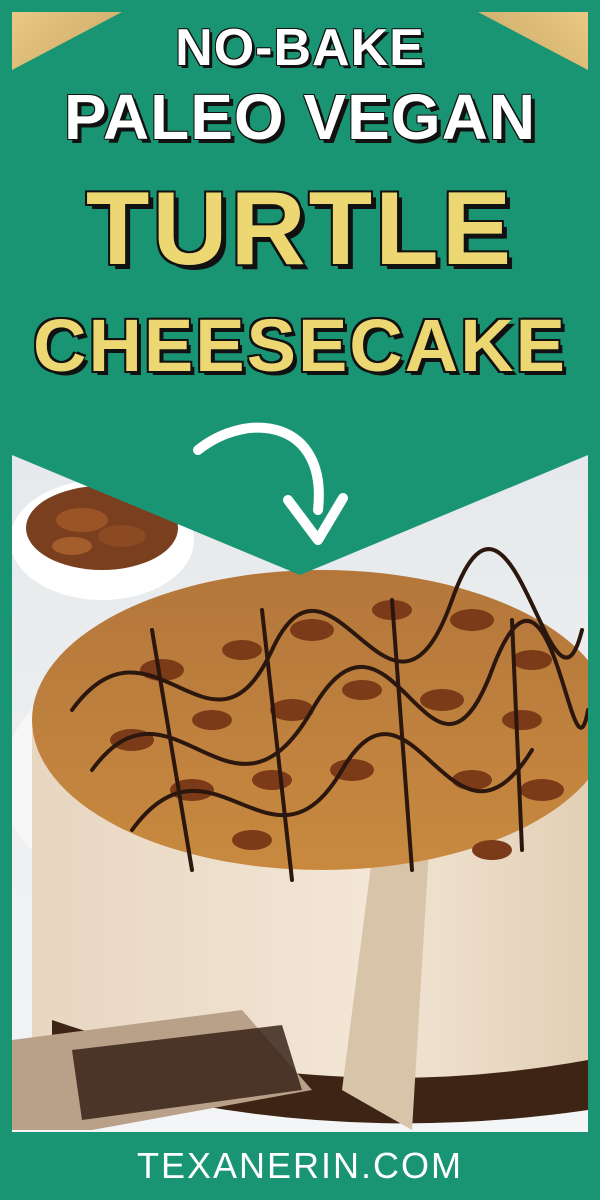 The height and width of the screenshot is (1200, 600). What do you see at coordinates (300, 345) in the screenshot?
I see `headline-cheesecake: CHEESECAKE` at bounding box center [300, 345].